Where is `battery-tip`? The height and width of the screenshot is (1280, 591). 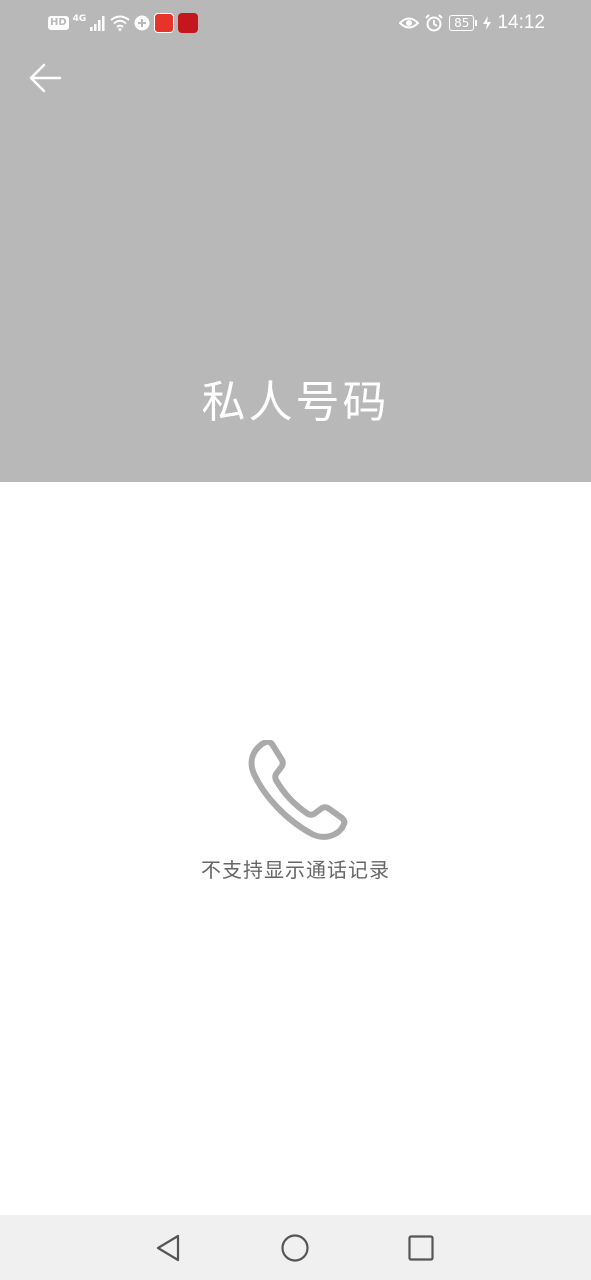
battery-tip is located at coordinates (476, 23).